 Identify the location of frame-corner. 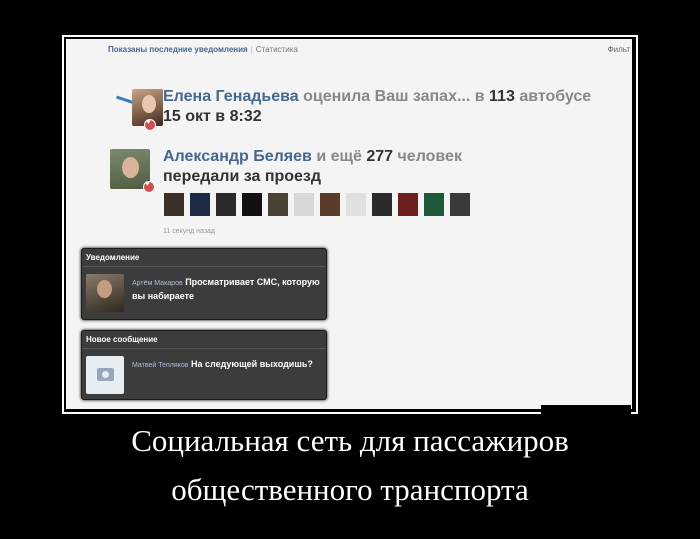
(586, 412).